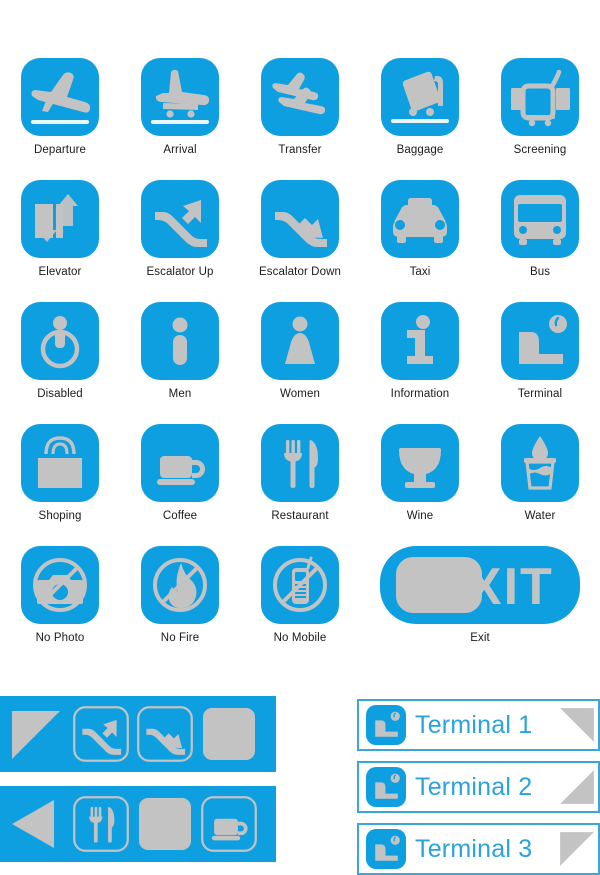 The image size is (600, 875). Describe the element at coordinates (60, 638) in the screenshot. I see `icon-label: No Photo` at that location.